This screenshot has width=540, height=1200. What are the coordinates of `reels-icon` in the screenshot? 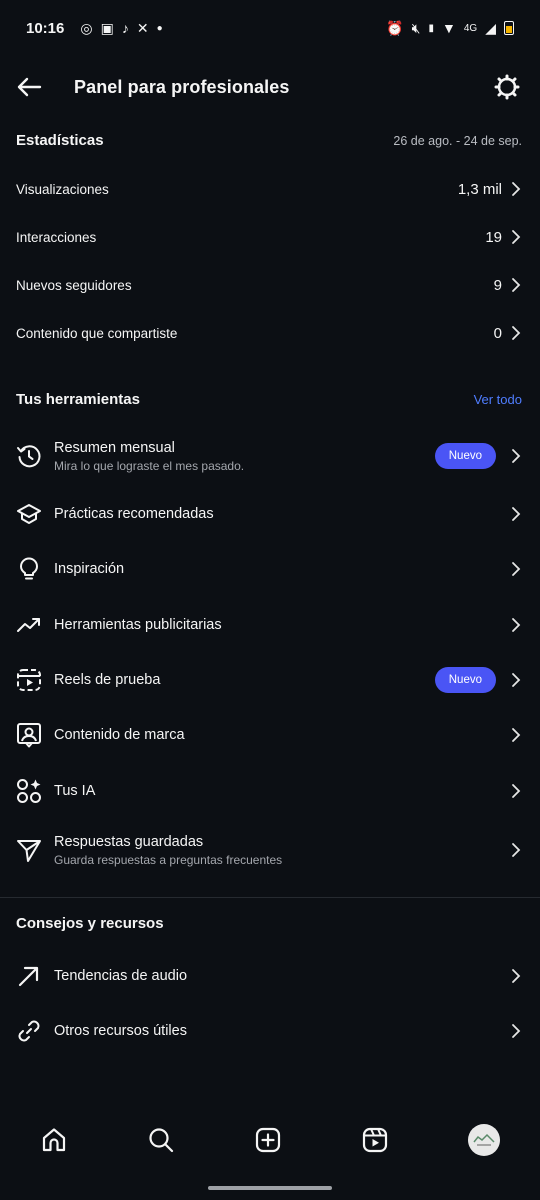 It's located at (375, 1140).